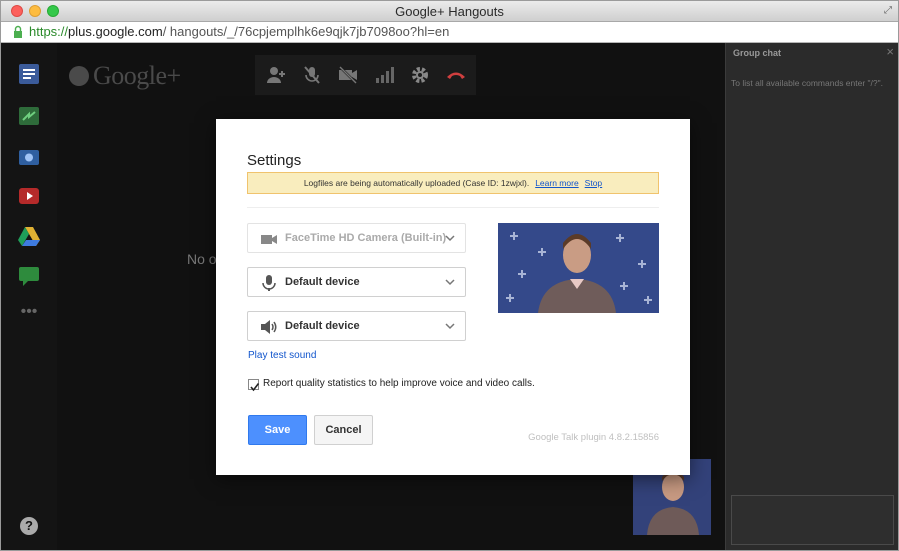  I want to click on url-scheme: https://, so click(49, 31).